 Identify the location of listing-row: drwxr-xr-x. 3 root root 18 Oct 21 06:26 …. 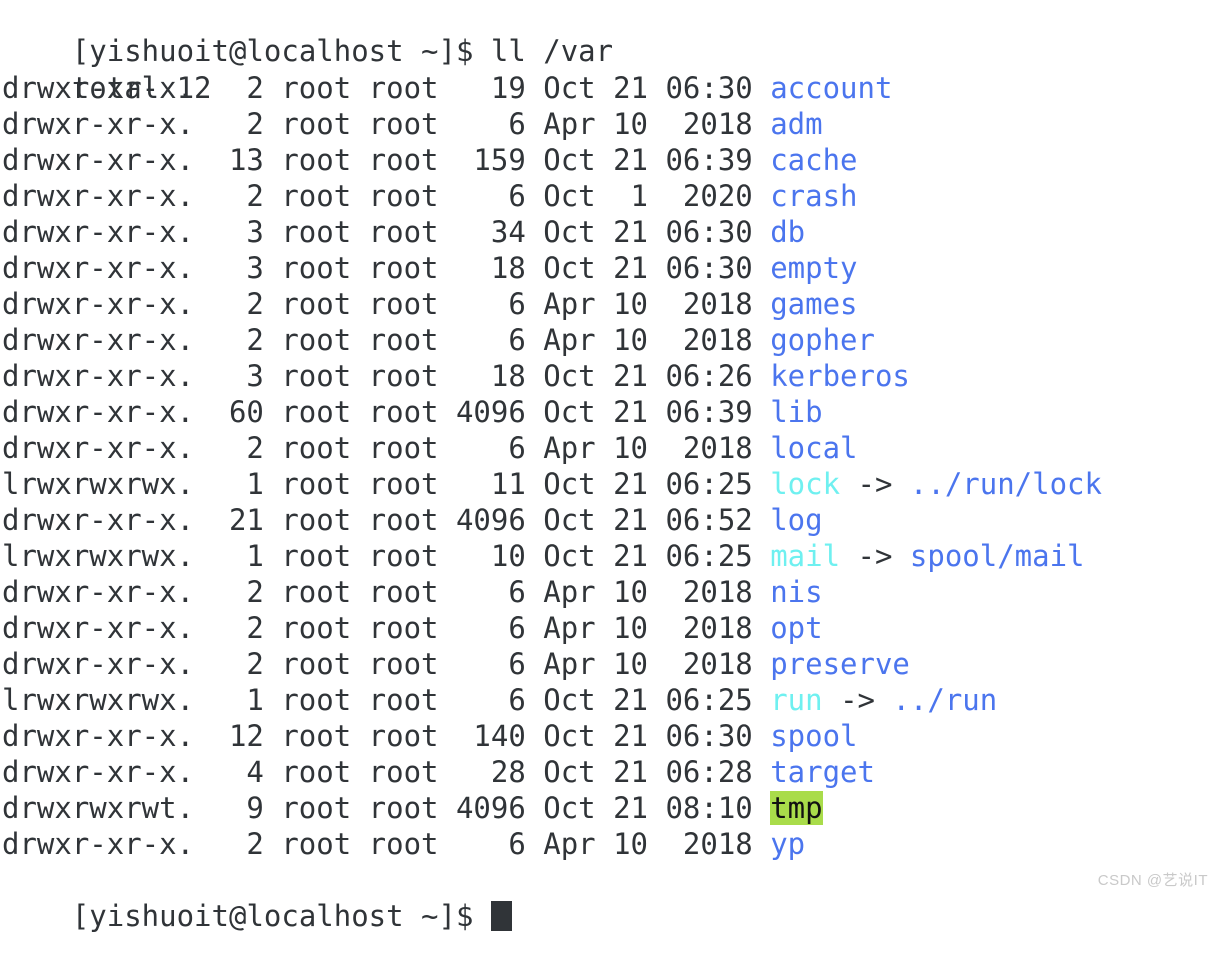
(608, 376).